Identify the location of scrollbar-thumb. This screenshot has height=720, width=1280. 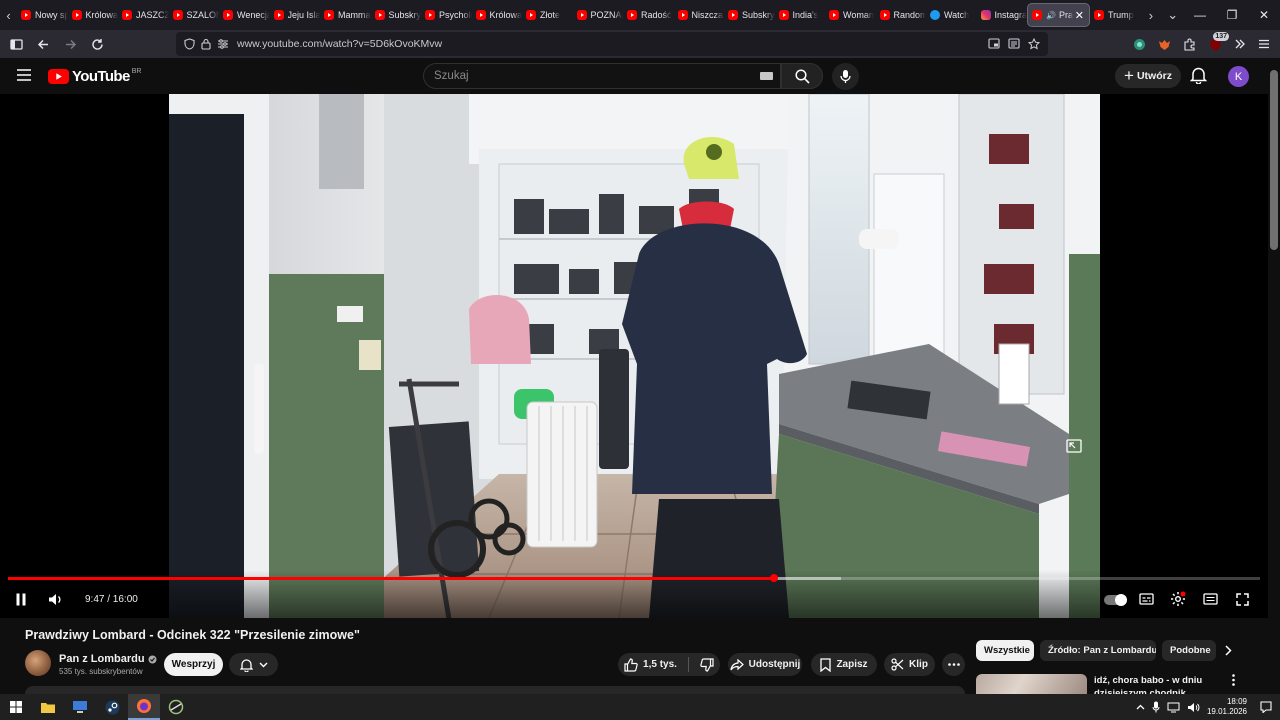
(1274, 160).